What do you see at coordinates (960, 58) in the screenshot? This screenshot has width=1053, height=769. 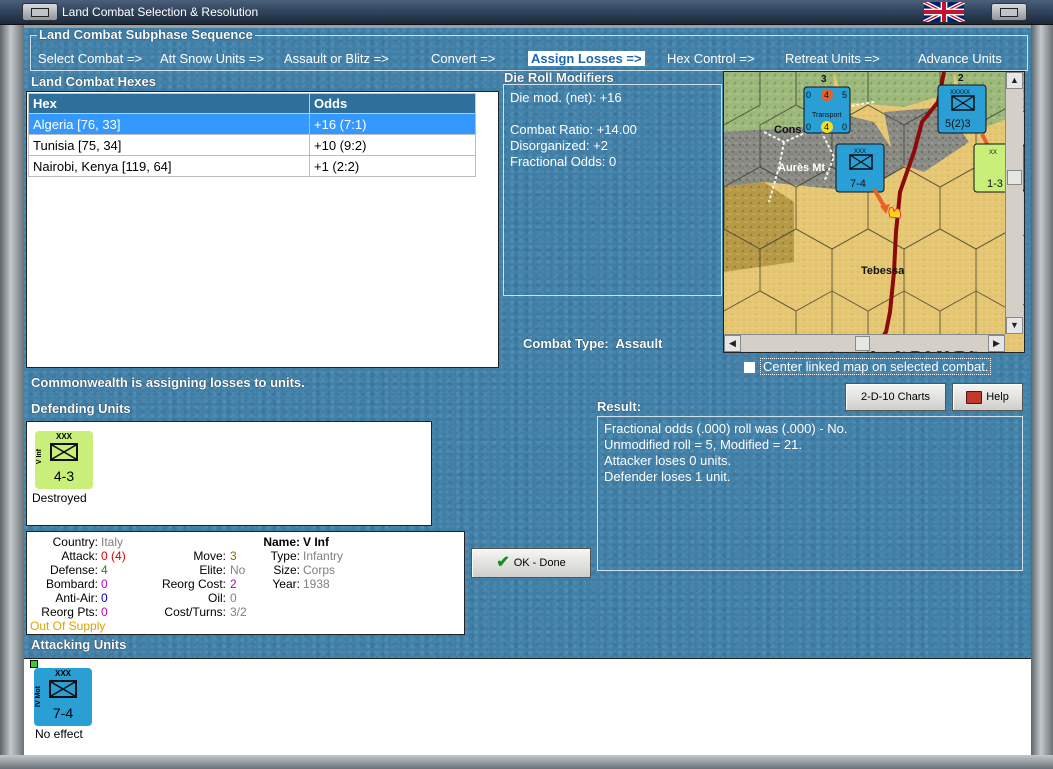 I see `step-advance-units: Advance Units` at bounding box center [960, 58].